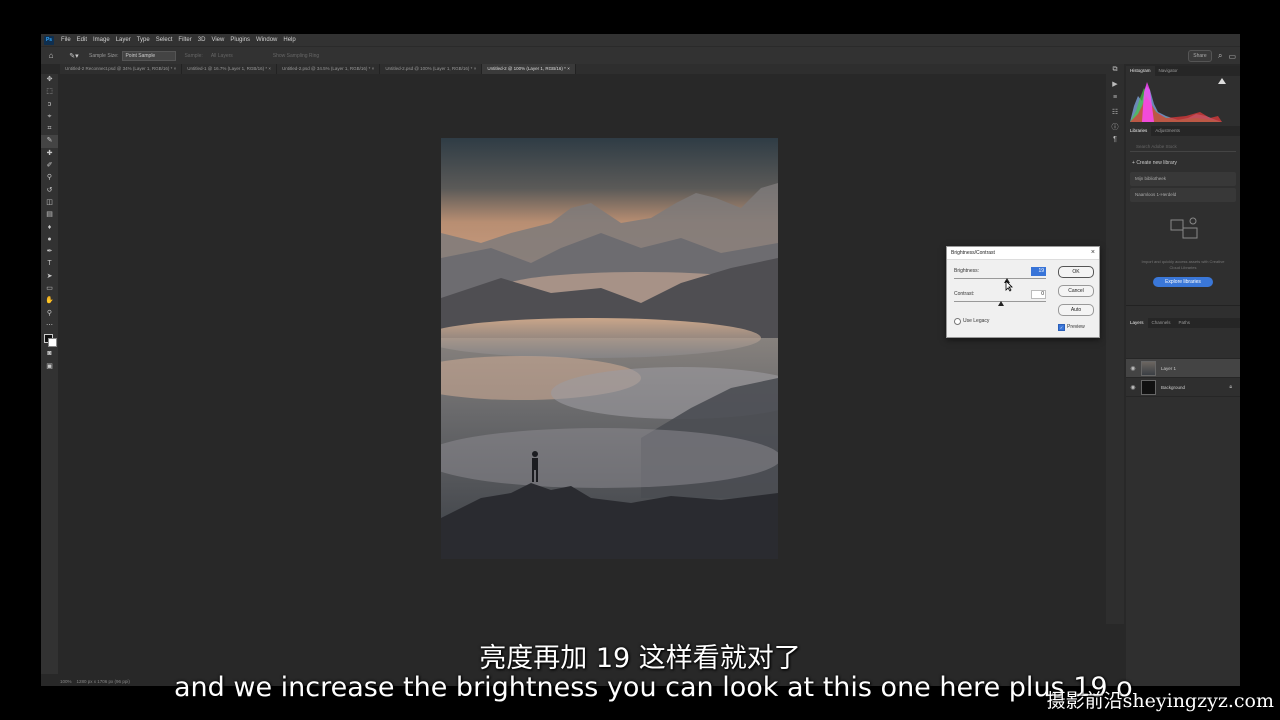  I want to click on object-select-tool-icon: ⌖, so click(49, 117).